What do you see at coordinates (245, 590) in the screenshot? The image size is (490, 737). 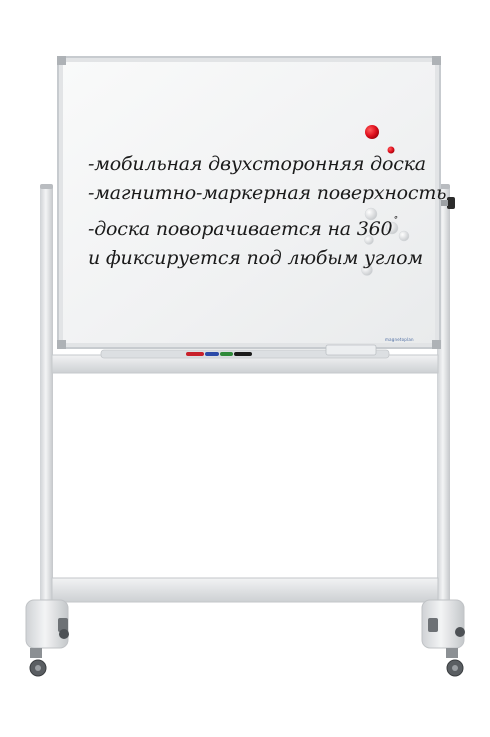 I see `lower-crossbar` at bounding box center [245, 590].